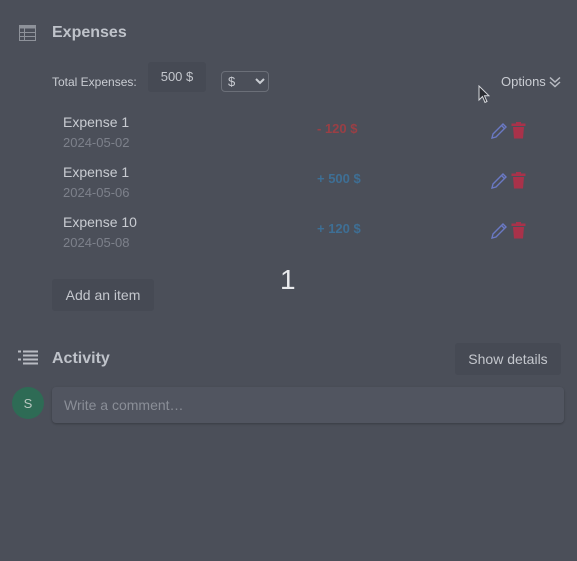 The image size is (577, 561). Describe the element at coordinates (339, 178) in the screenshot. I see `expense-amount: + 500 $` at that location.